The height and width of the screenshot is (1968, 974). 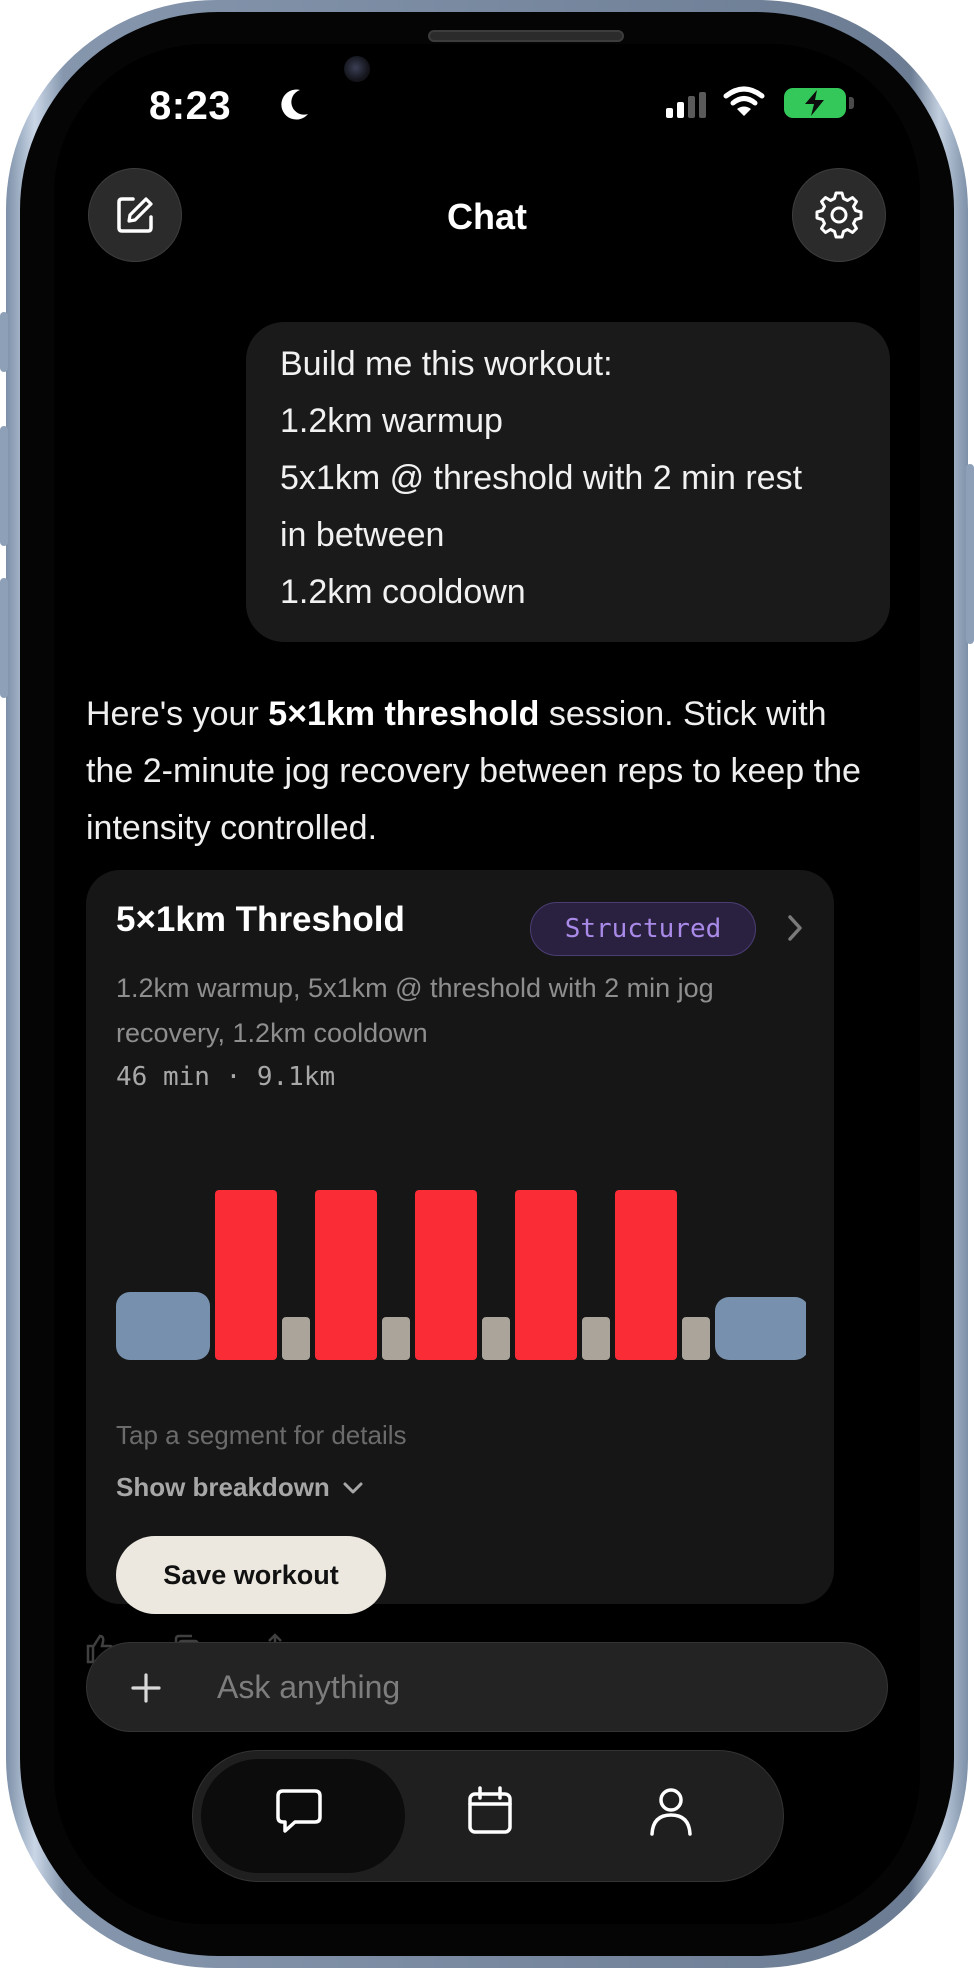 What do you see at coordinates (671, 1811) in the screenshot?
I see `tab-profile` at bounding box center [671, 1811].